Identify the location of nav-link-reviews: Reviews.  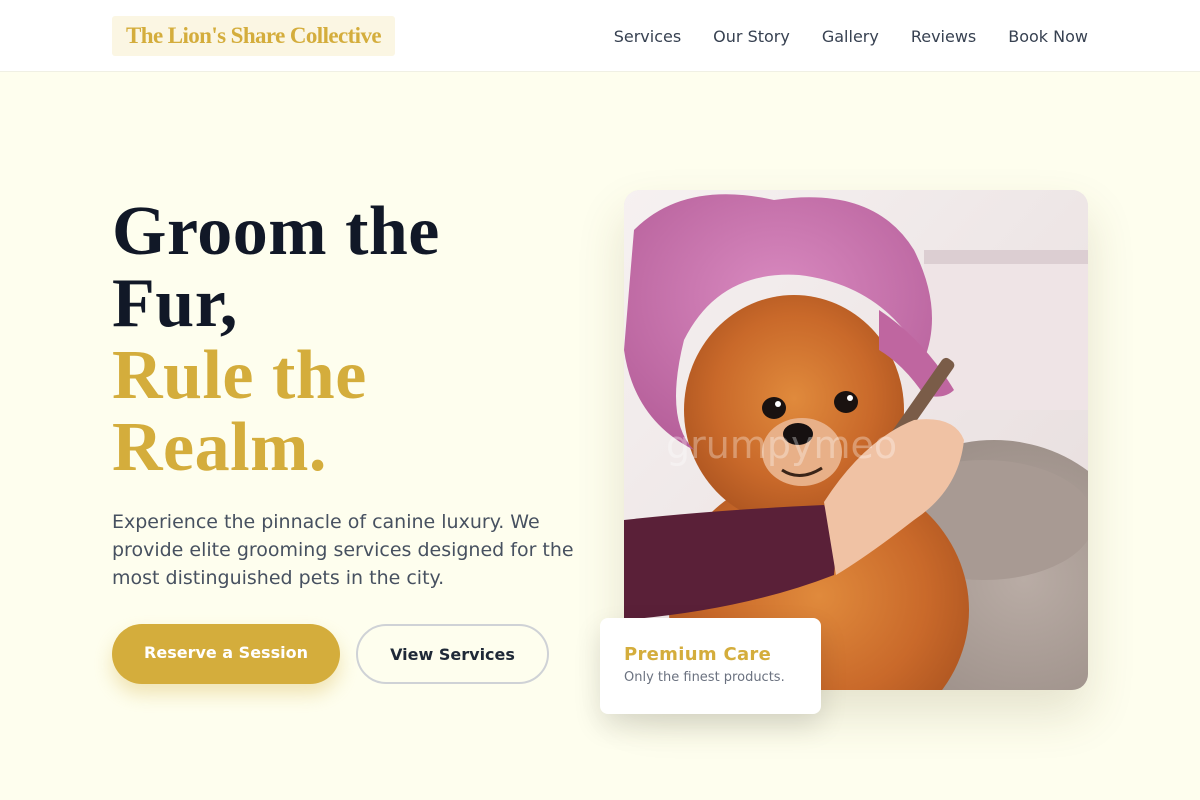
(943, 36).